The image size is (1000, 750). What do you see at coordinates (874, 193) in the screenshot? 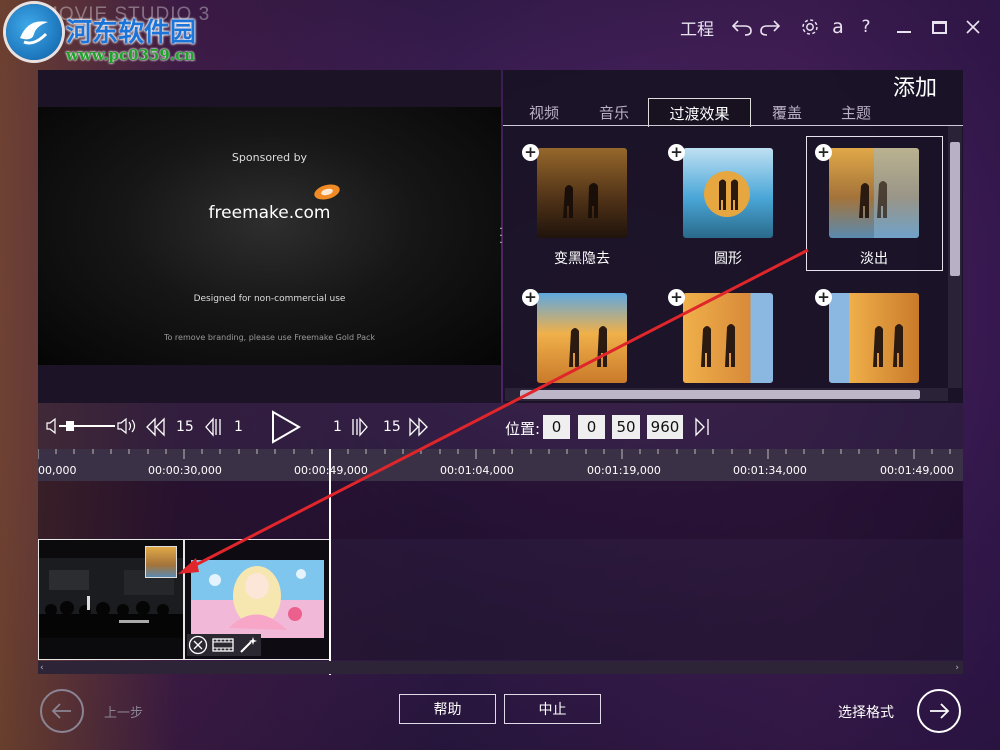
I see `effect-thumb-fade-out` at bounding box center [874, 193].